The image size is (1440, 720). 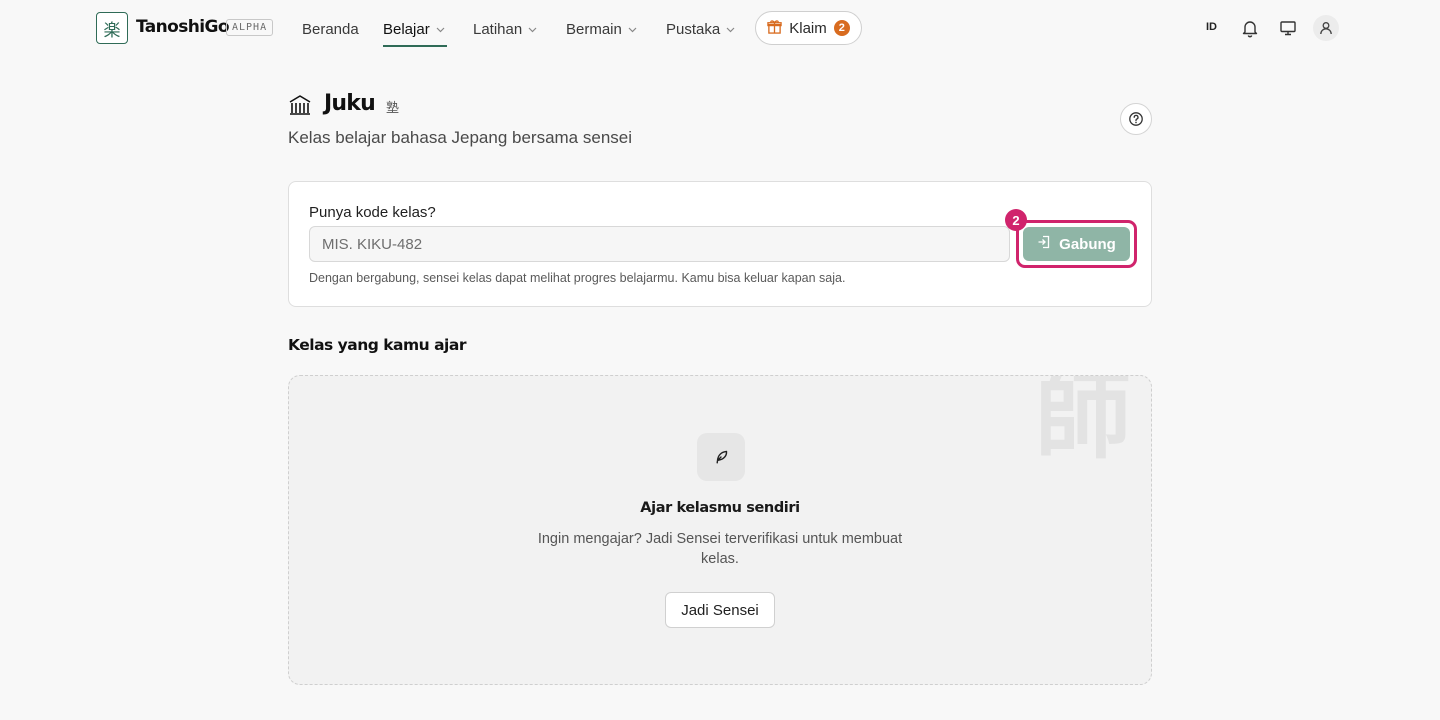 What do you see at coordinates (1083, 423) in the screenshot?
I see `sensei-kanji-watermark: 師` at bounding box center [1083, 423].